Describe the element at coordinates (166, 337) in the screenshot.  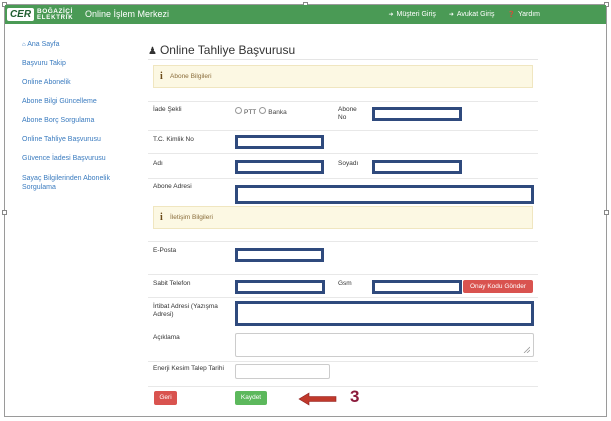
I see `aciklama-label: Açıklama` at that location.